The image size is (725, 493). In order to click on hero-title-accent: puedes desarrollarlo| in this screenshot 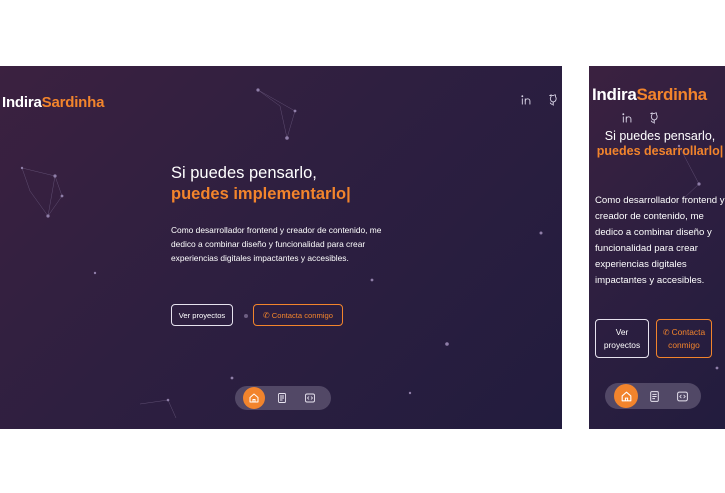, I will do `click(660, 151)`.